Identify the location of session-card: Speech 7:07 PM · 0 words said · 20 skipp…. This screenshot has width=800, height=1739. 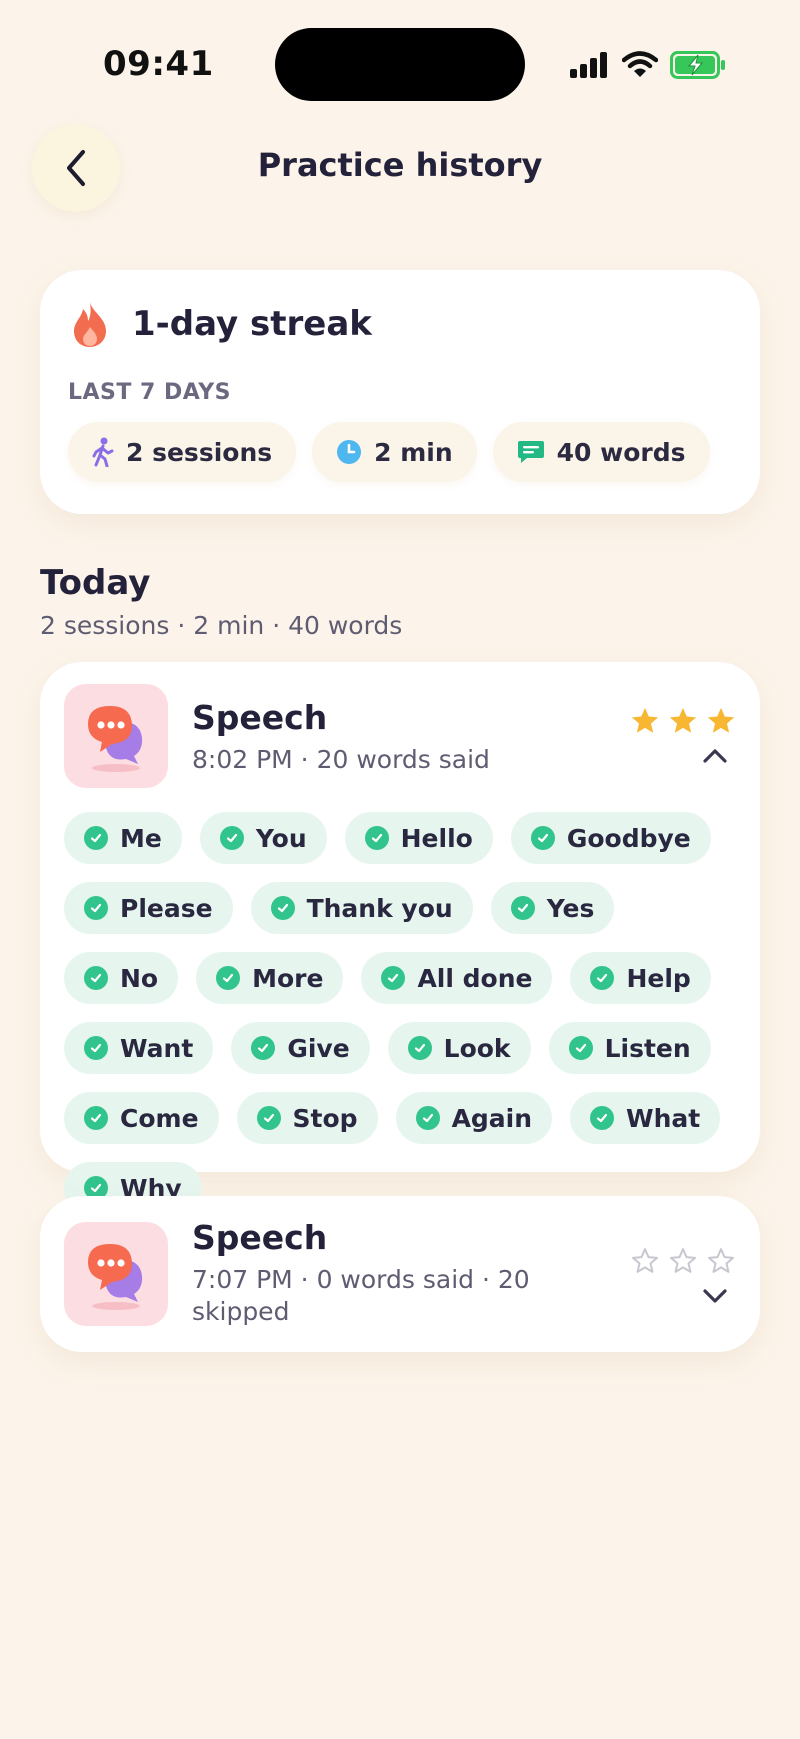
(400, 1274).